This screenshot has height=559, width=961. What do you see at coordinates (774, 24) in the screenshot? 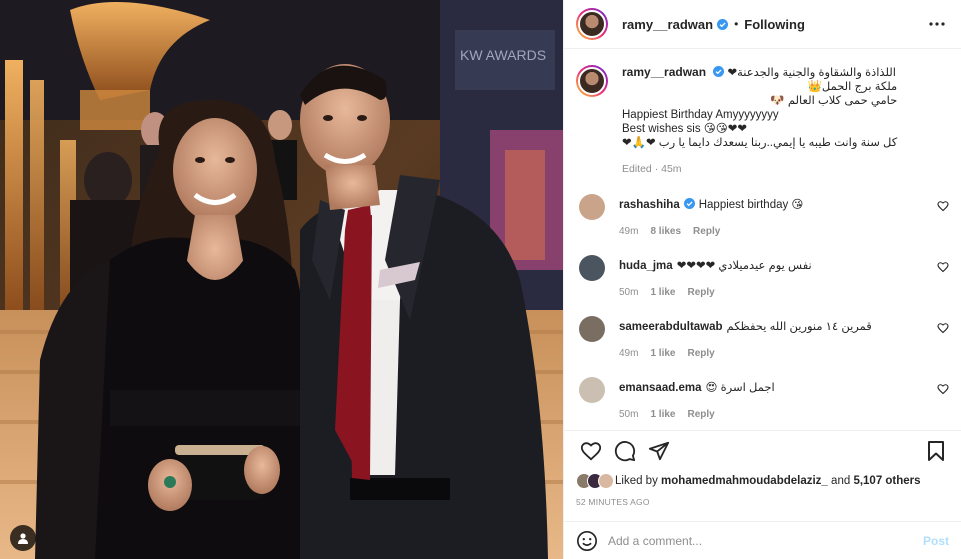
I see `following-button: Following` at bounding box center [774, 24].